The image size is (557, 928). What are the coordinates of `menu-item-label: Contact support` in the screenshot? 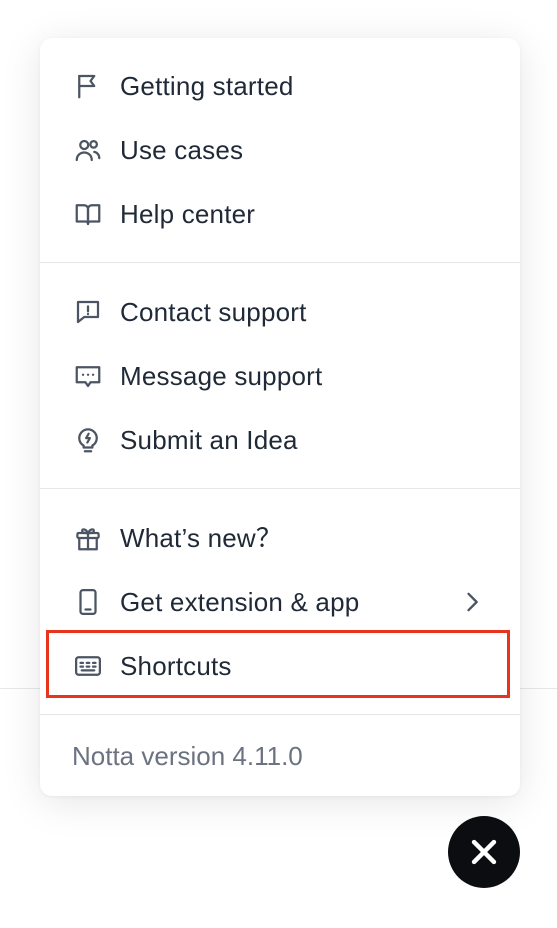 It's located at (213, 312).